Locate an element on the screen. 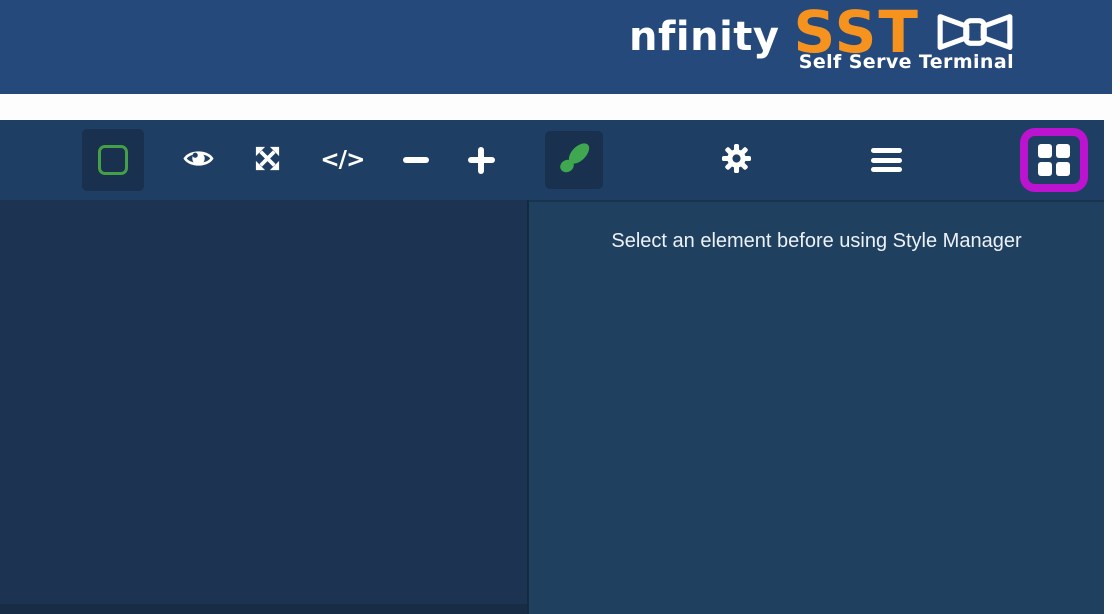 This screenshot has width=1120, height=614. style-manager-button is located at coordinates (574, 160).